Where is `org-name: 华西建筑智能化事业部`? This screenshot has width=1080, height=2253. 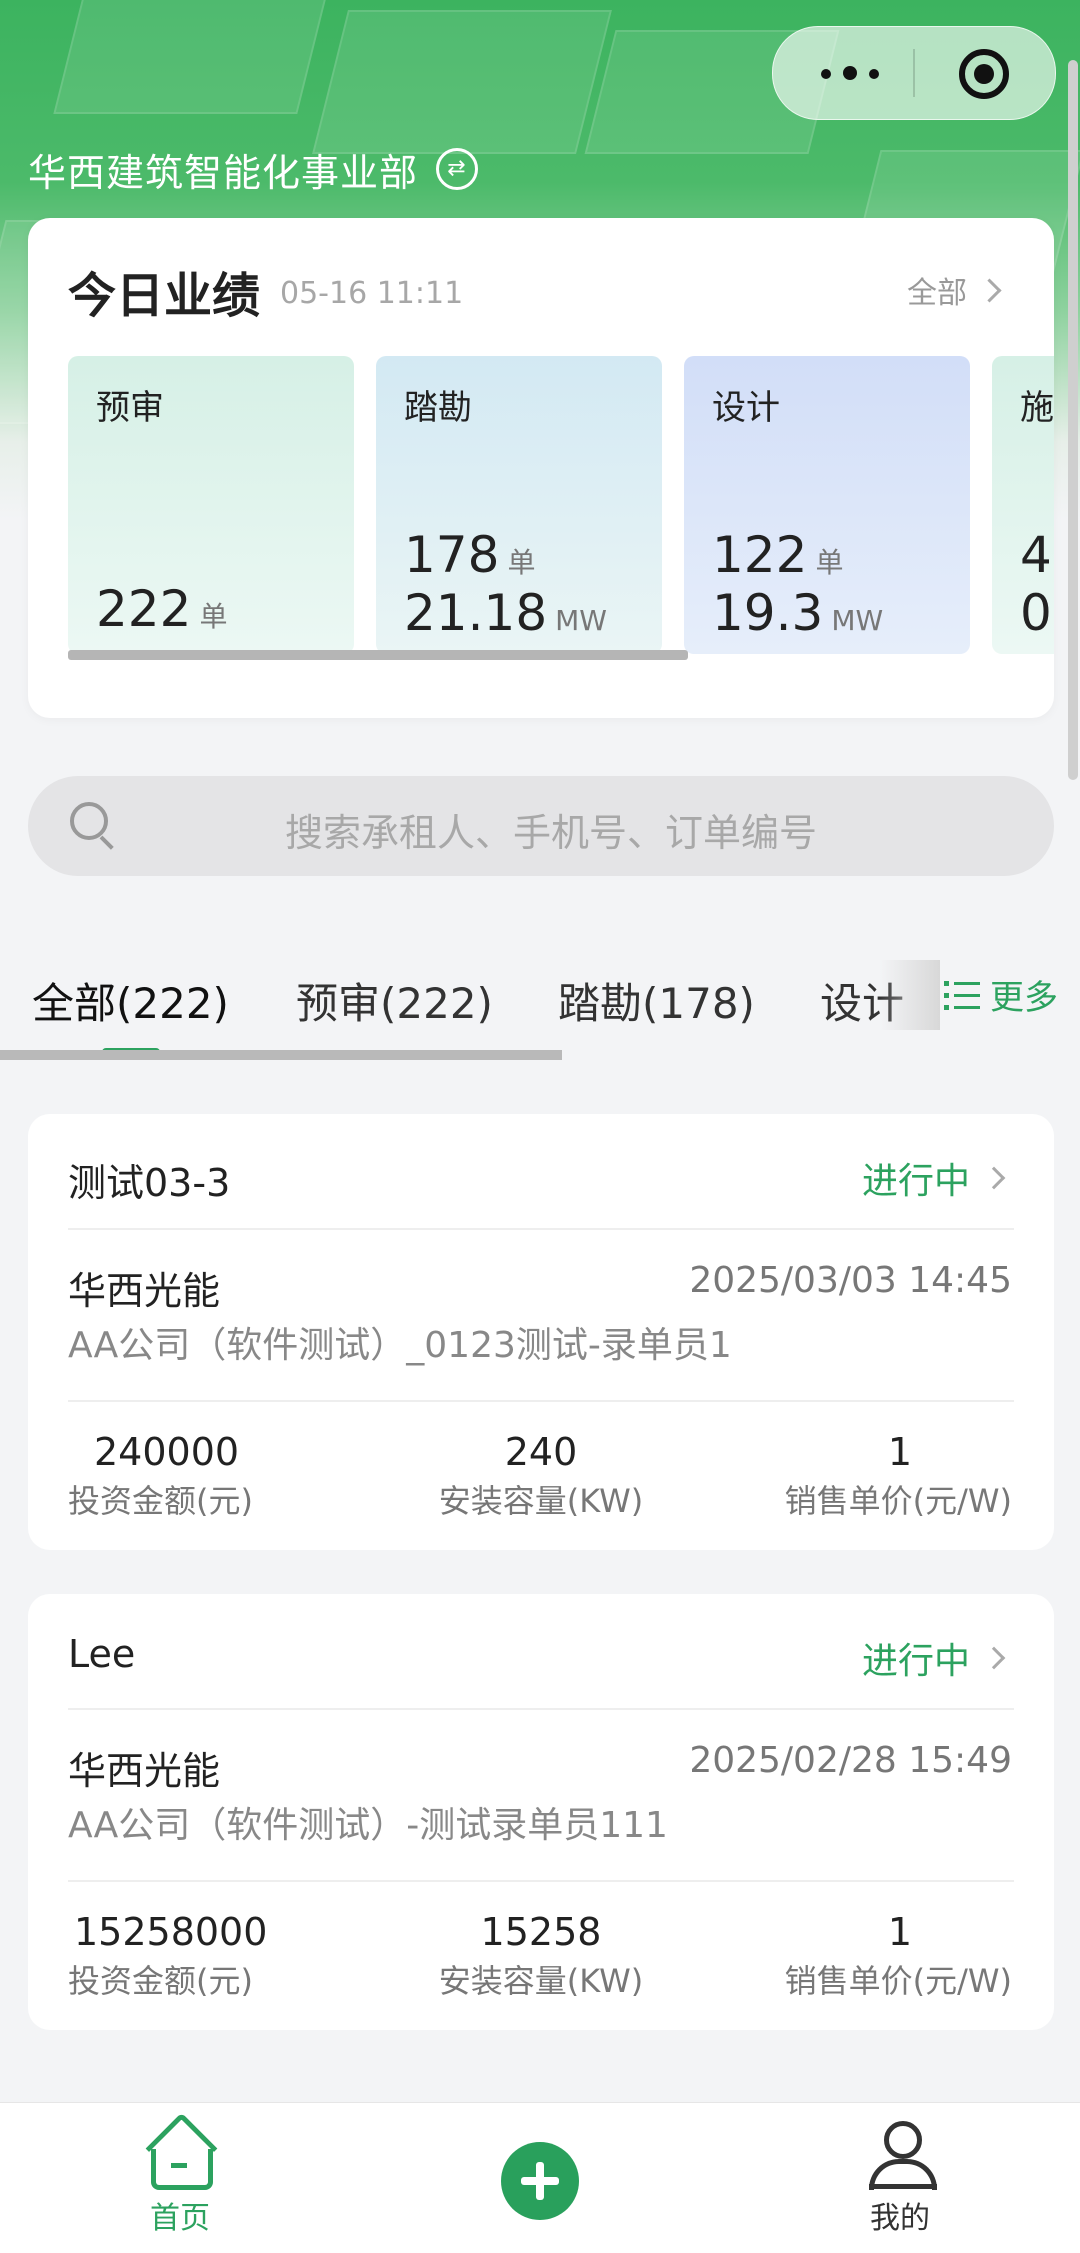 org-name: 华西建筑智能化事业部 is located at coordinates (223, 172).